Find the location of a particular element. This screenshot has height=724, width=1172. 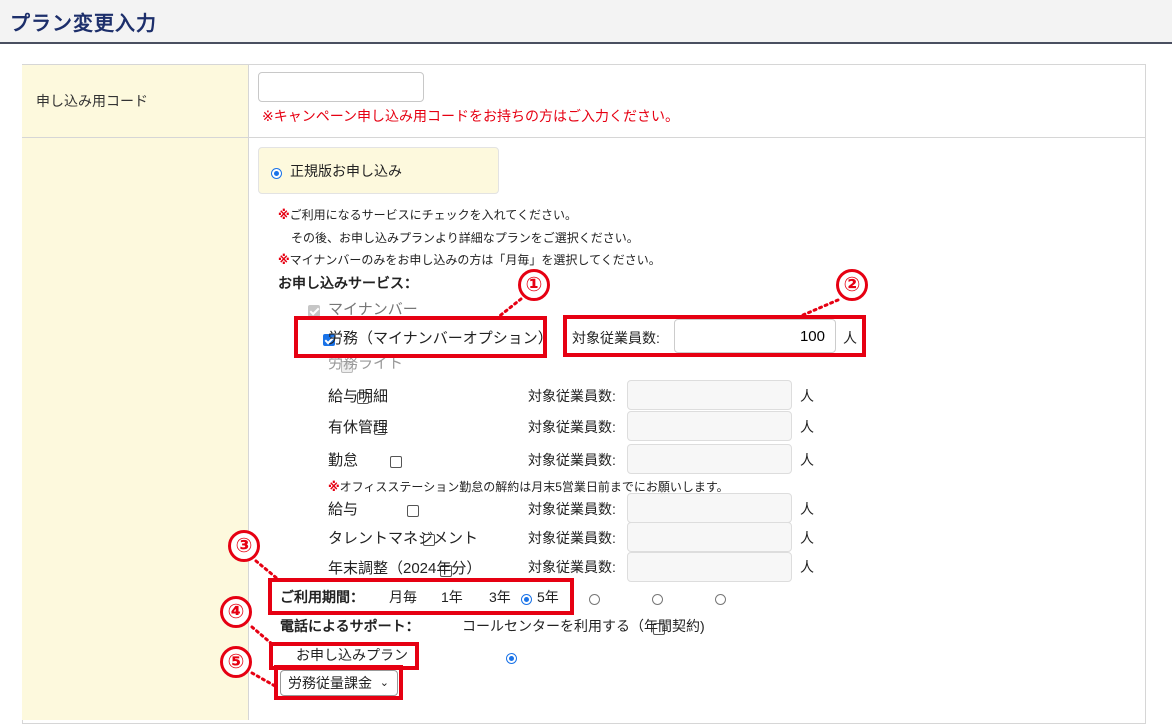

marker-1: ① is located at coordinates (534, 285).